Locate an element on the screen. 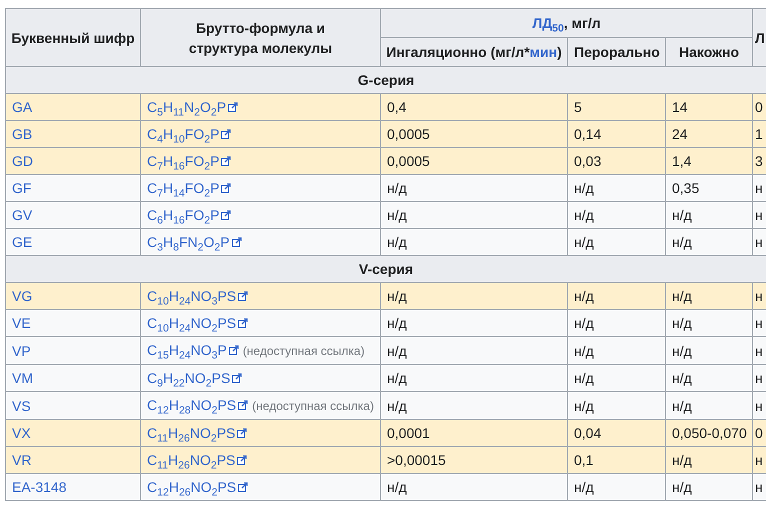 The image size is (766, 515). code-link: EA-3148 is located at coordinates (39, 487).